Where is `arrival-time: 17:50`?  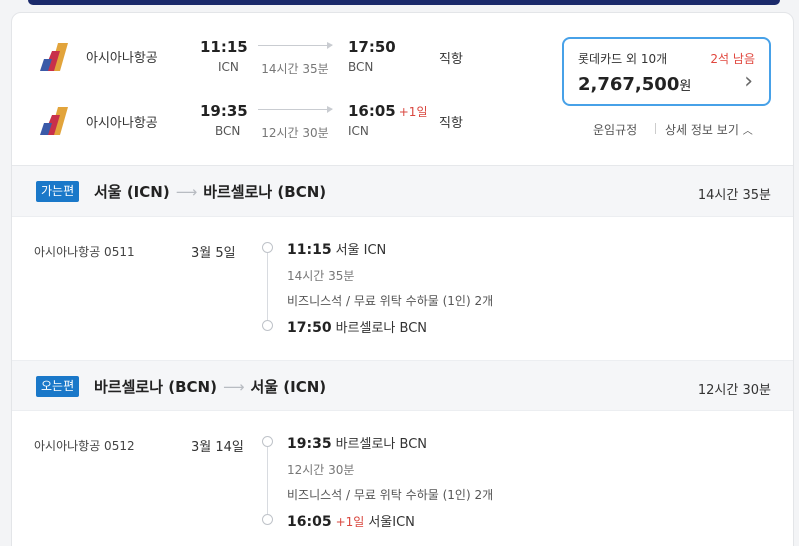 arrival-time: 17:50 is located at coordinates (372, 47).